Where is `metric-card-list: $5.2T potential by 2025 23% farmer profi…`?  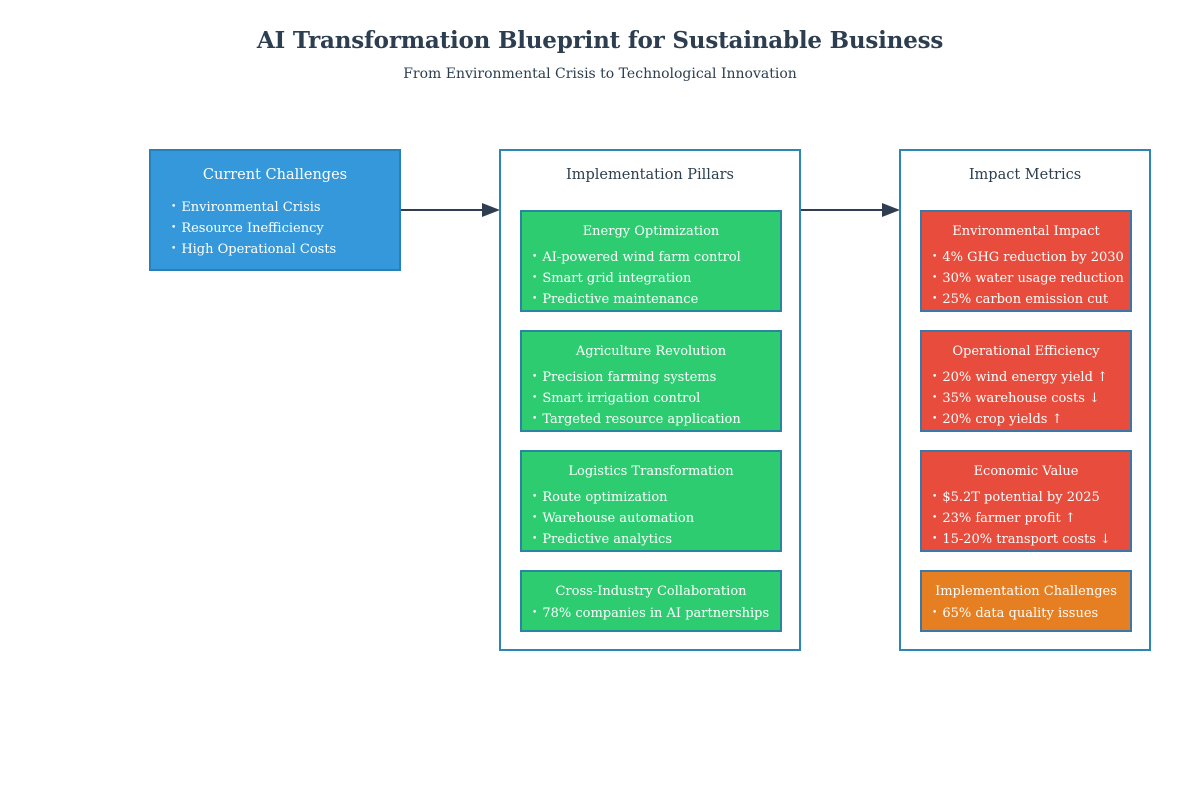 metric-card-list: $5.2T potential by 2025 23% farmer profi… is located at coordinates (1021, 518).